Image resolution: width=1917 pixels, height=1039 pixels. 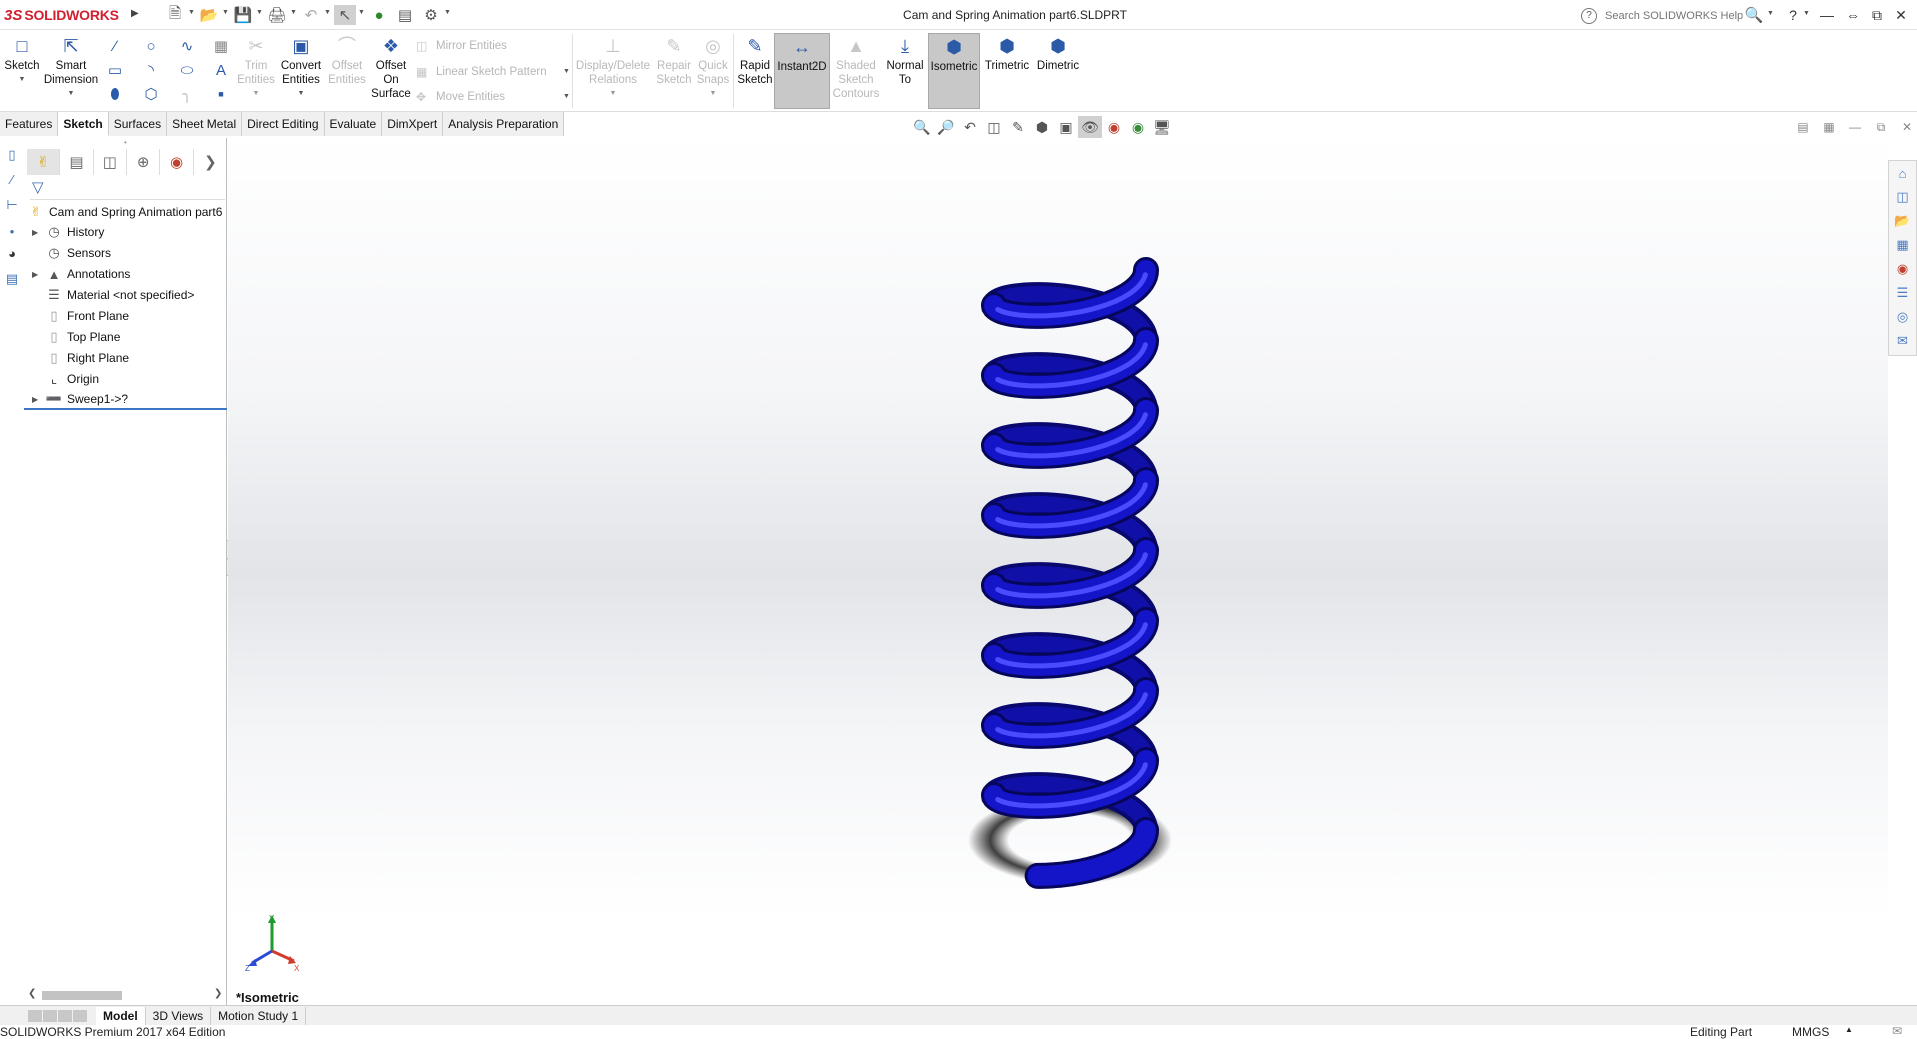 I want to click on open-folder-icon: 📂, so click(x=209, y=15).